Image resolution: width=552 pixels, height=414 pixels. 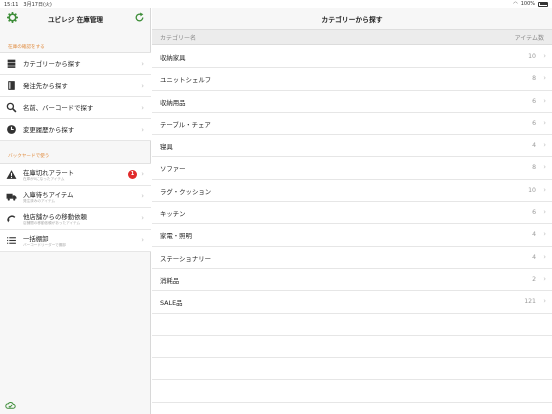 What do you see at coordinates (515, 4) in the screenshot?
I see `wifi-icon: ◠` at bounding box center [515, 4].